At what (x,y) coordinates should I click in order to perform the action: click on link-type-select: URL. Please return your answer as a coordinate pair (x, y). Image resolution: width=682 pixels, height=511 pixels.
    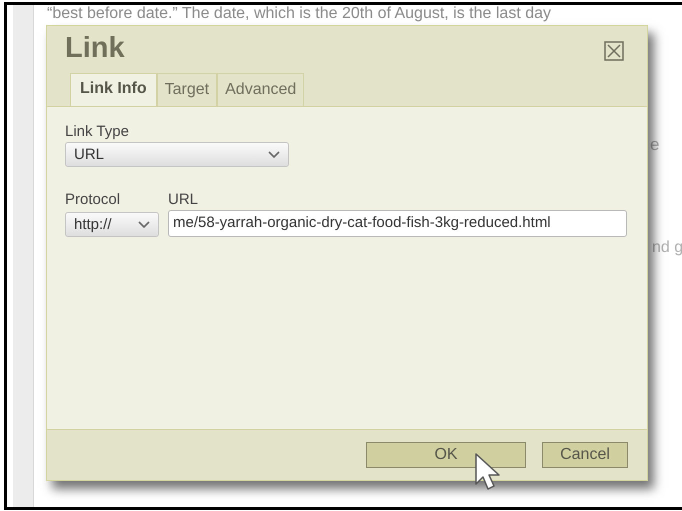
    Looking at the image, I should click on (177, 154).